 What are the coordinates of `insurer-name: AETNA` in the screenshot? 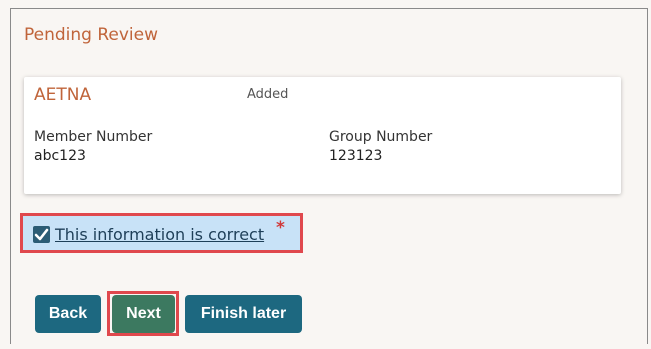 It's located at (63, 95).